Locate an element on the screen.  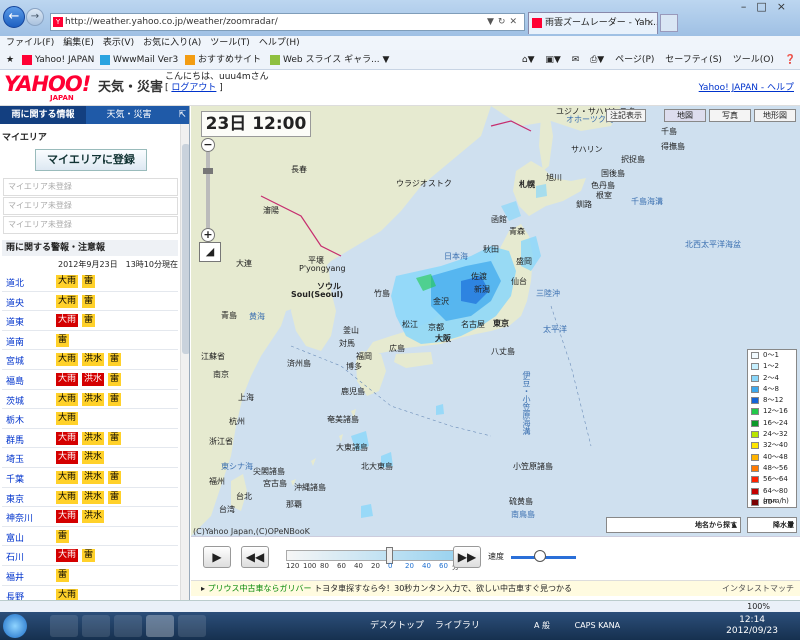
home-icon: ⌂▼ is located at coordinates (528, 60).